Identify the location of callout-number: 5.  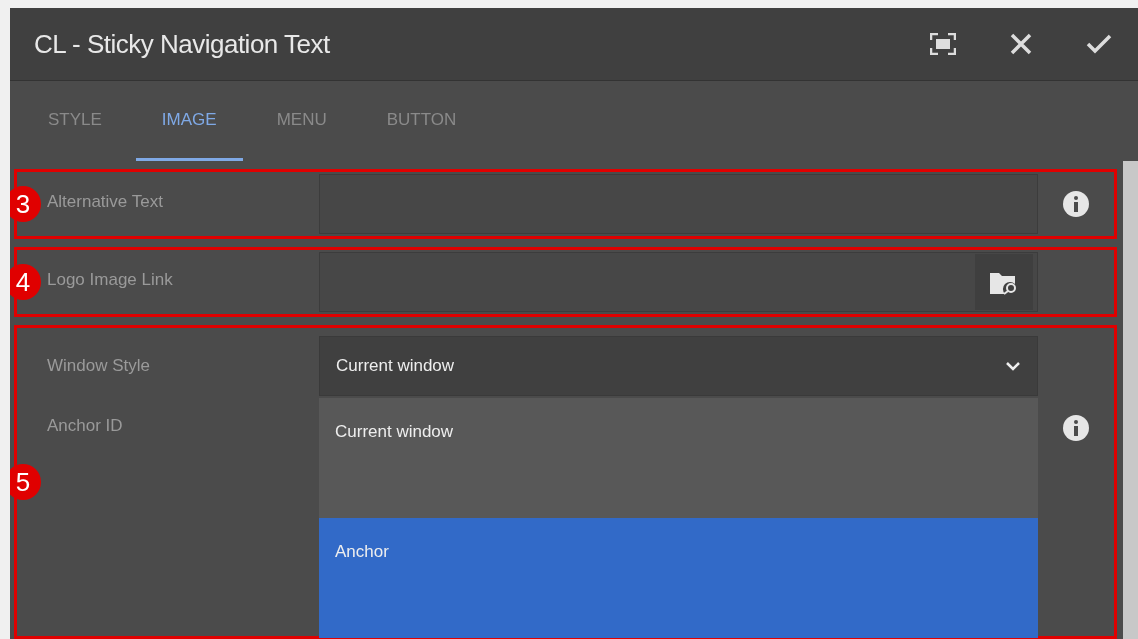
(25, 482).